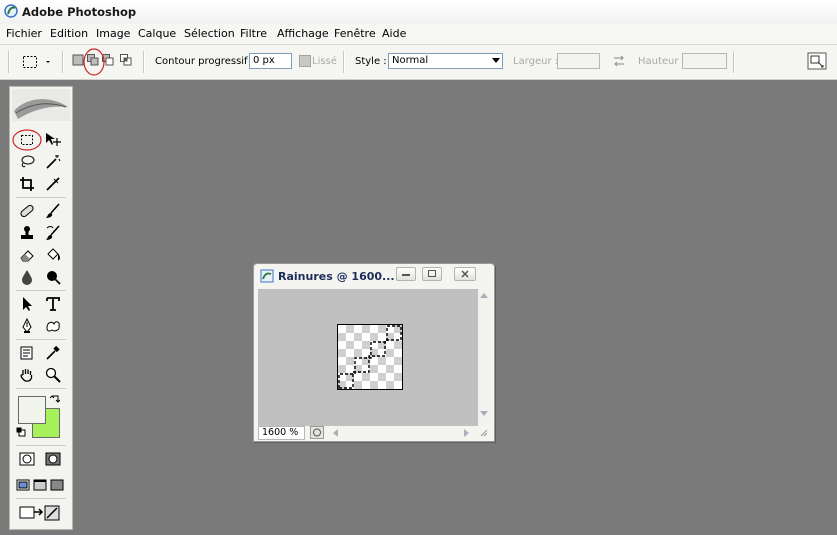  I want to click on magnifier-icon, so click(53, 375).